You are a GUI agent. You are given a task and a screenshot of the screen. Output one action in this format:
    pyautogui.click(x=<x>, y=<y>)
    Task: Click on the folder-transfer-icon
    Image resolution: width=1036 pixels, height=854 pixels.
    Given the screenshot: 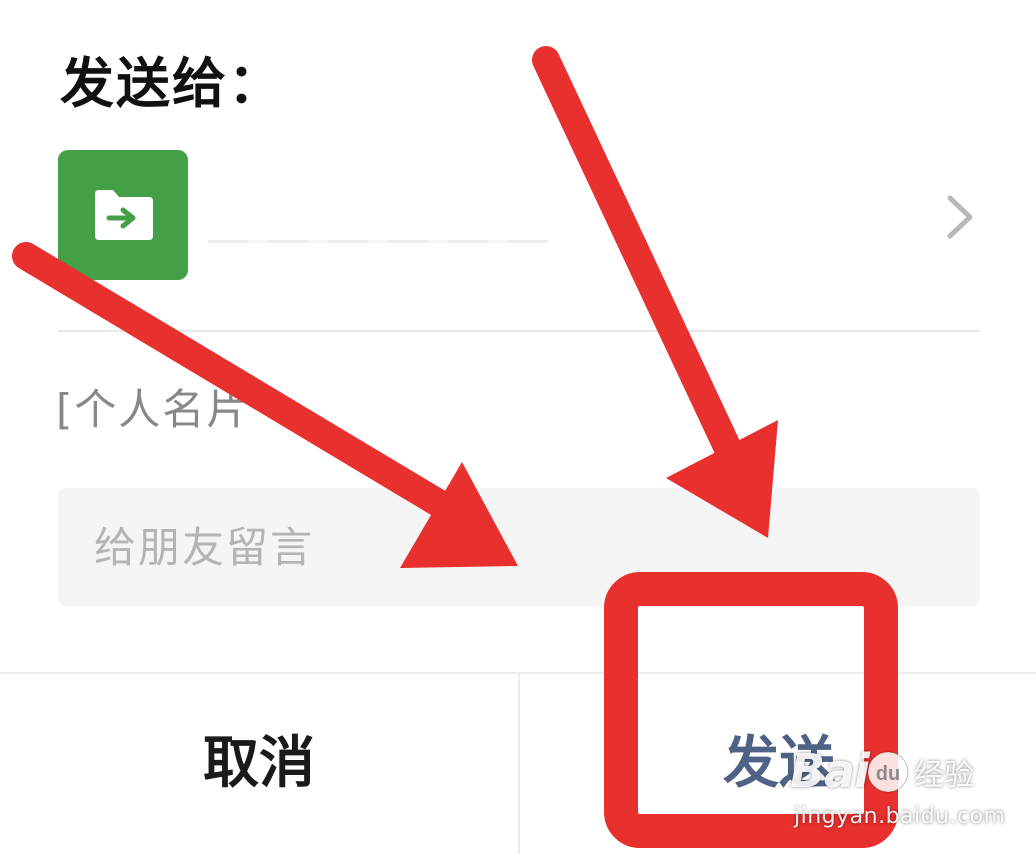 What is the action you would take?
    pyautogui.click(x=124, y=215)
    